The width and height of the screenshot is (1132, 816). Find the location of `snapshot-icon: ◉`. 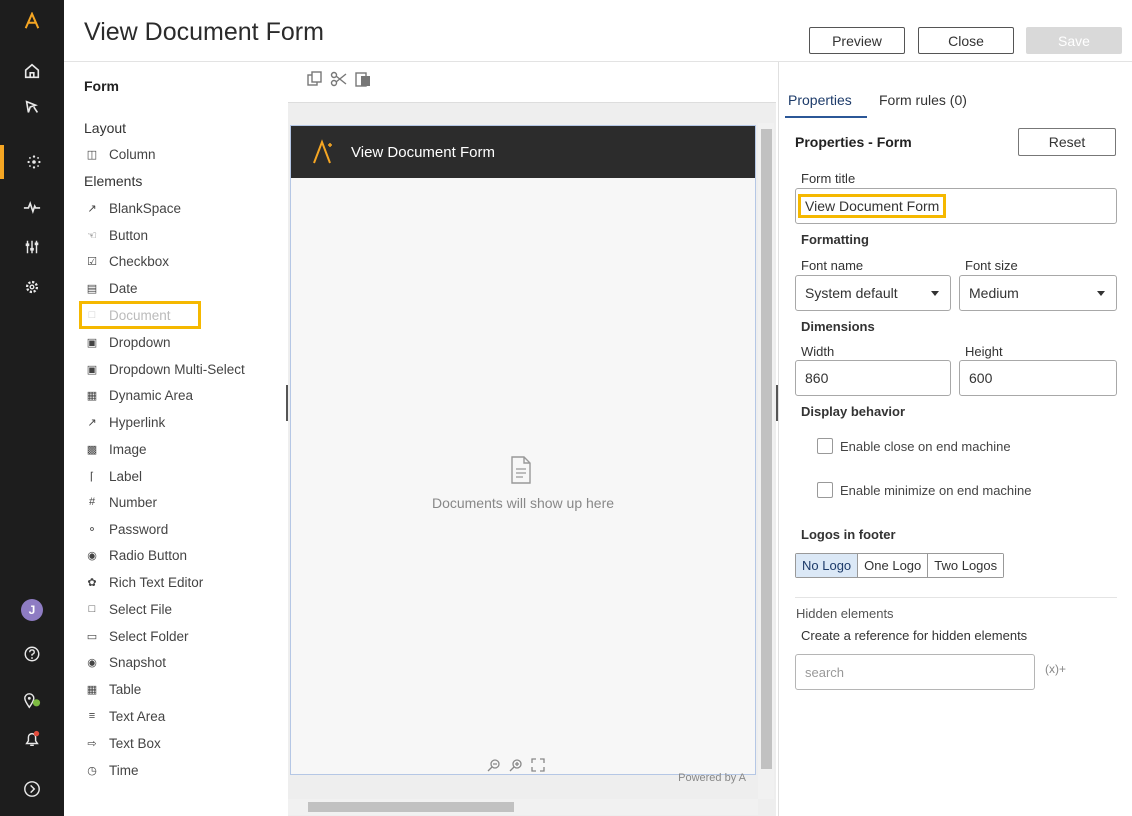

snapshot-icon: ◉ is located at coordinates (92, 662).